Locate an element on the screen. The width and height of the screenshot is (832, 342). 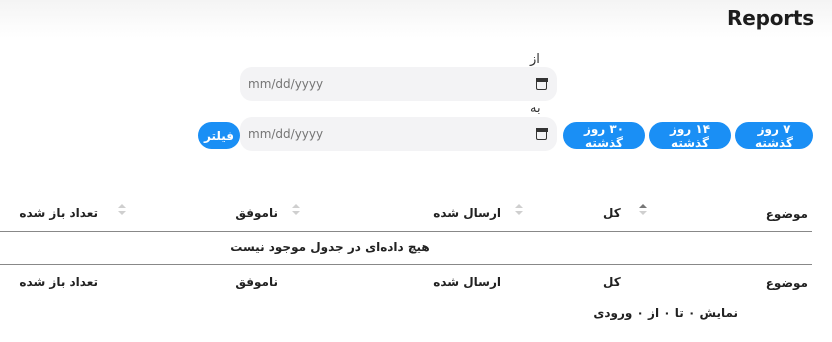
from-date-field is located at coordinates (398, 84).